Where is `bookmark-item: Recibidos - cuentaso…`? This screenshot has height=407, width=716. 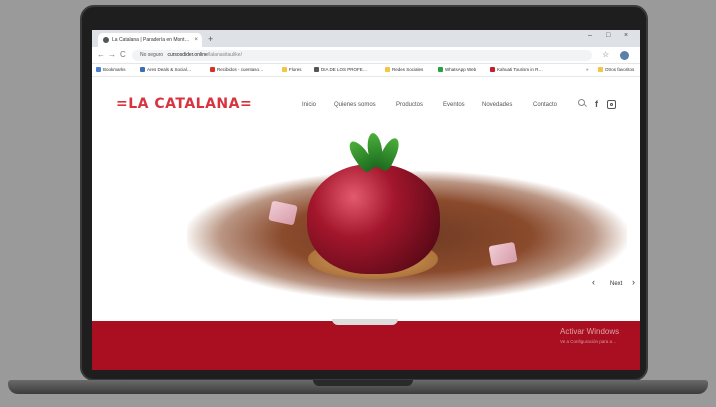 bookmark-item: Recibidos - cuentaso… is located at coordinates (237, 69).